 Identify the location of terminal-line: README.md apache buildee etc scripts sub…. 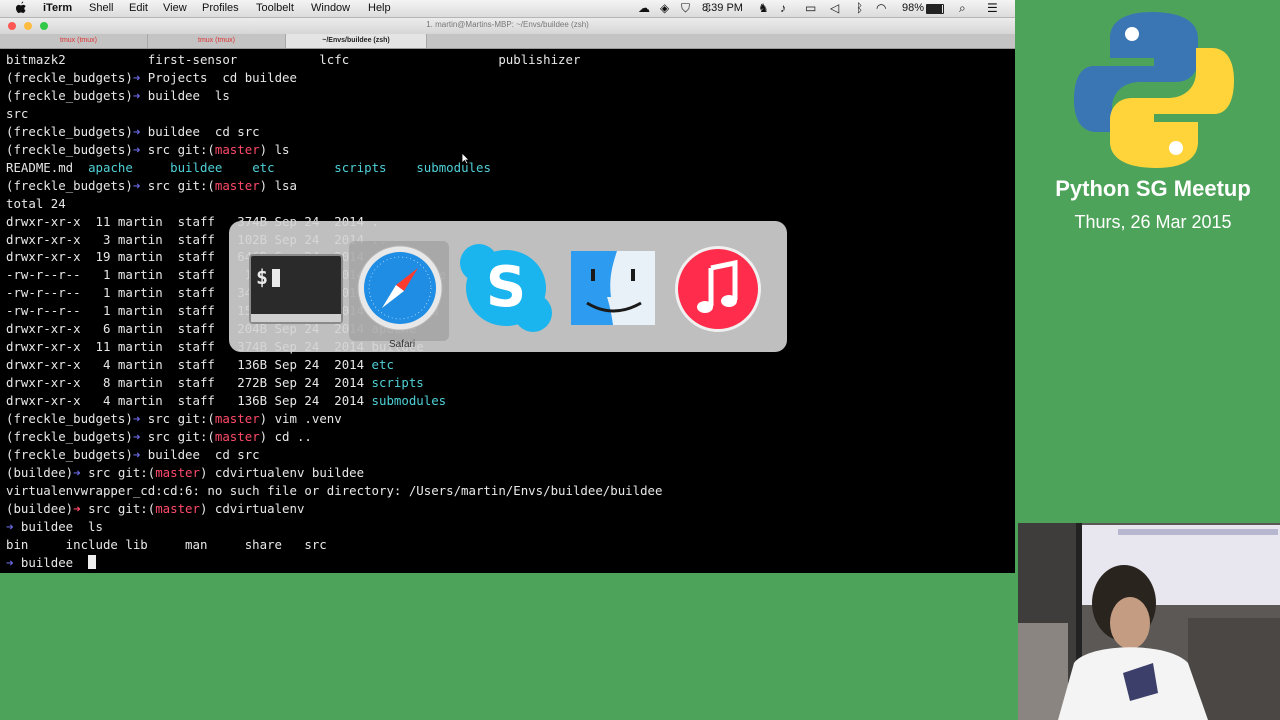
(248, 168).